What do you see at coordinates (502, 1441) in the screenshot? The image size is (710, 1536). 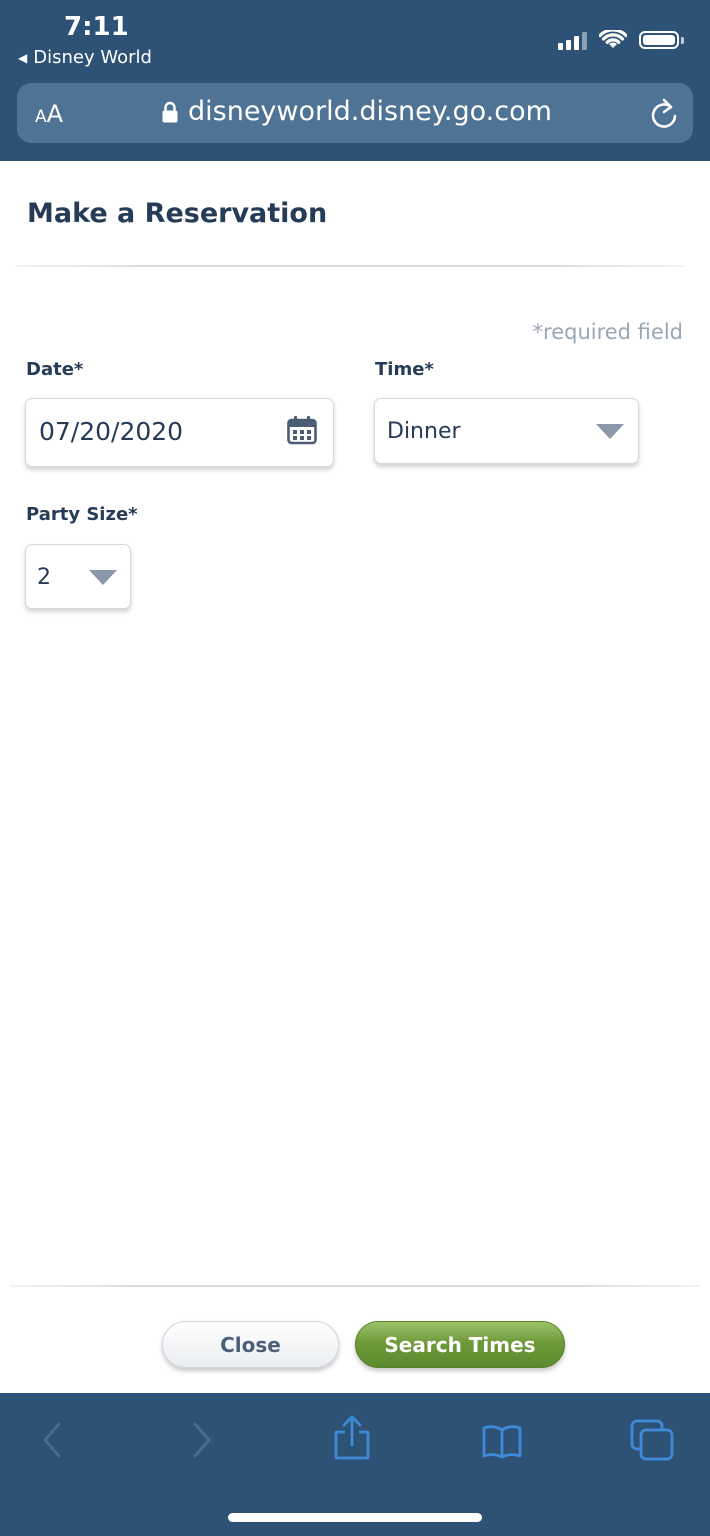 I see `bookmarks-icon` at bounding box center [502, 1441].